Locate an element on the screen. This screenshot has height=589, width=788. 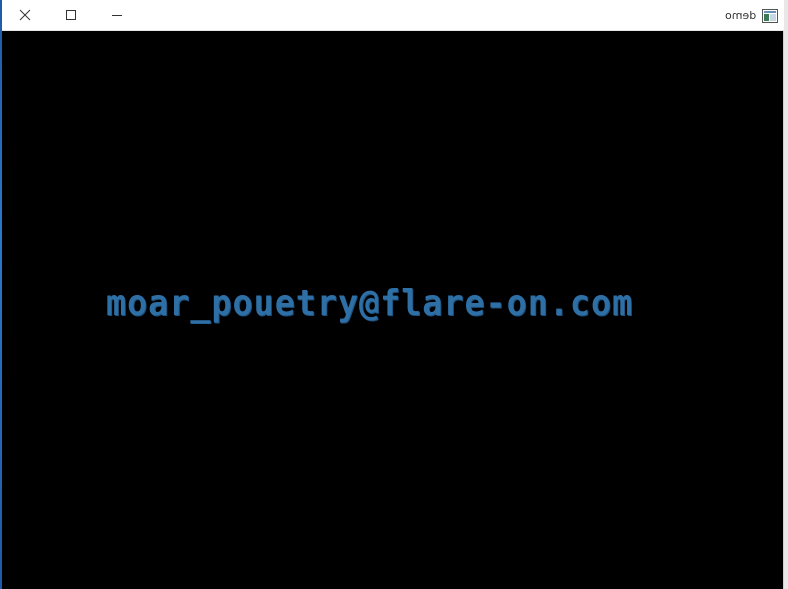
maximize-icon is located at coordinates (71, 15).